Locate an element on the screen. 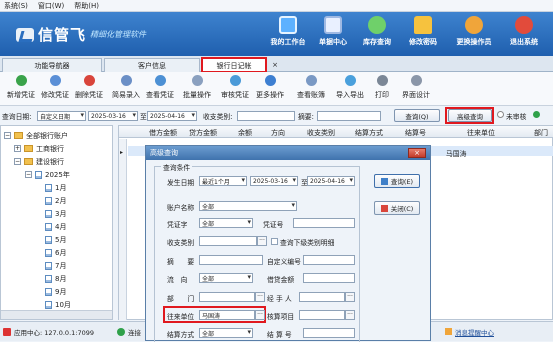 The width and height of the screenshot is (553, 342). query-button: 查询(Q) is located at coordinates (417, 115).